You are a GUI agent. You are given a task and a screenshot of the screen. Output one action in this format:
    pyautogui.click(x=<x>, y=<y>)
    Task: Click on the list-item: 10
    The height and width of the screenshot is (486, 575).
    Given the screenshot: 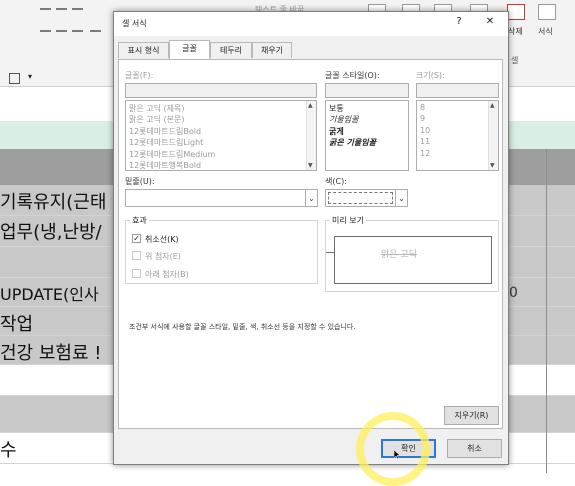 What is the action you would take?
    pyautogui.click(x=425, y=130)
    